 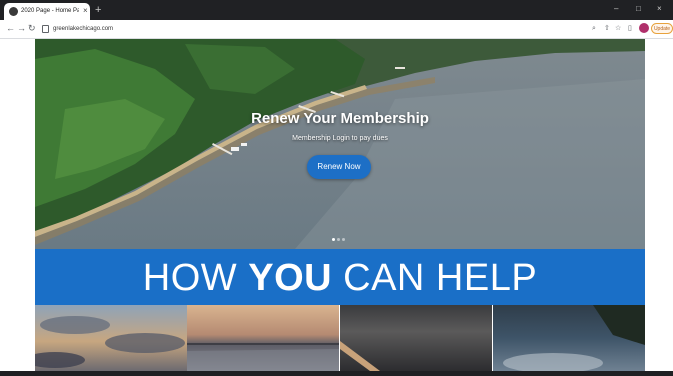 I want to click on lock-icon, so click(x=45, y=29).